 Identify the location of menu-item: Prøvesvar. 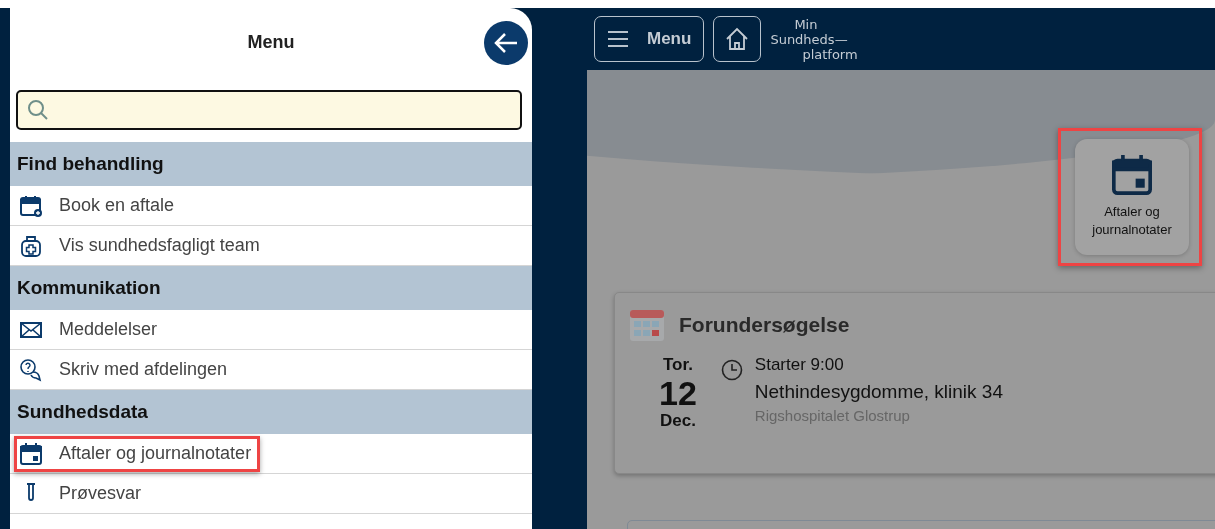
(82, 493).